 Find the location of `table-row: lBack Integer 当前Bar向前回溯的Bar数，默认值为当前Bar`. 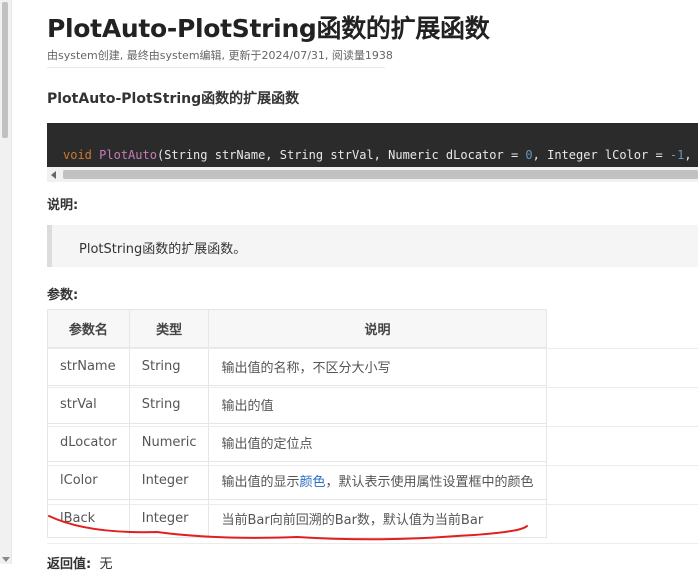

table-row: lBack Integer 当前Bar向前回溯的Bar数，默认值为当前Bar is located at coordinates (297, 518).